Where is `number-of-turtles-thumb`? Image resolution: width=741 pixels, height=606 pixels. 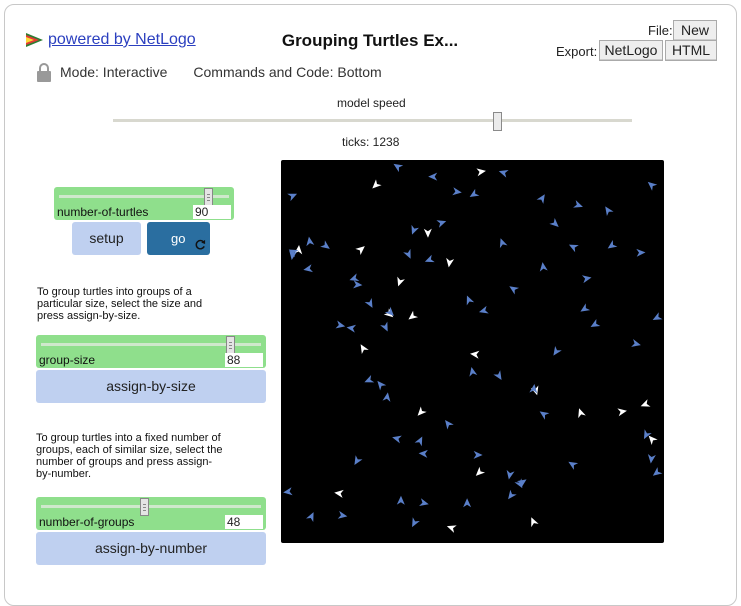
number-of-turtles-thumb is located at coordinates (208, 197).